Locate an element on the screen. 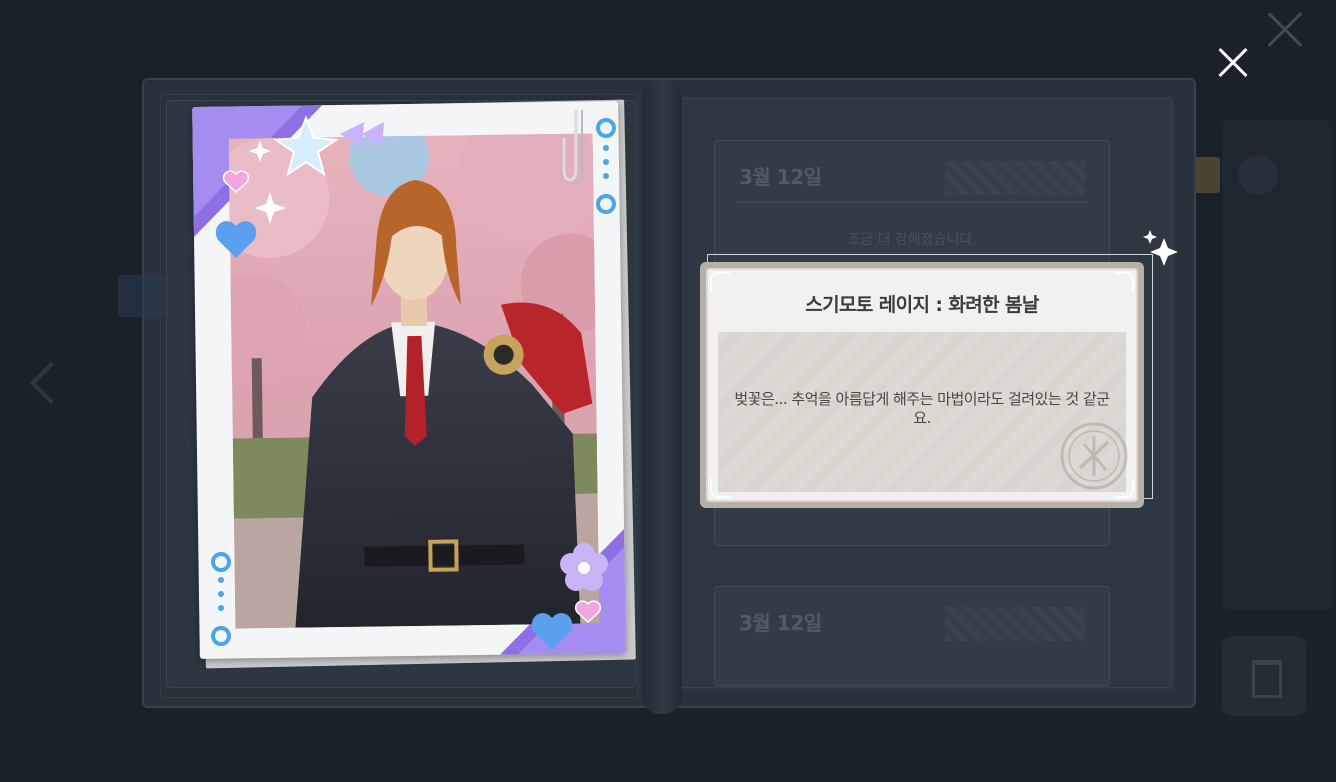 The height and width of the screenshot is (782, 1336). diary-spine is located at coordinates (662, 397).